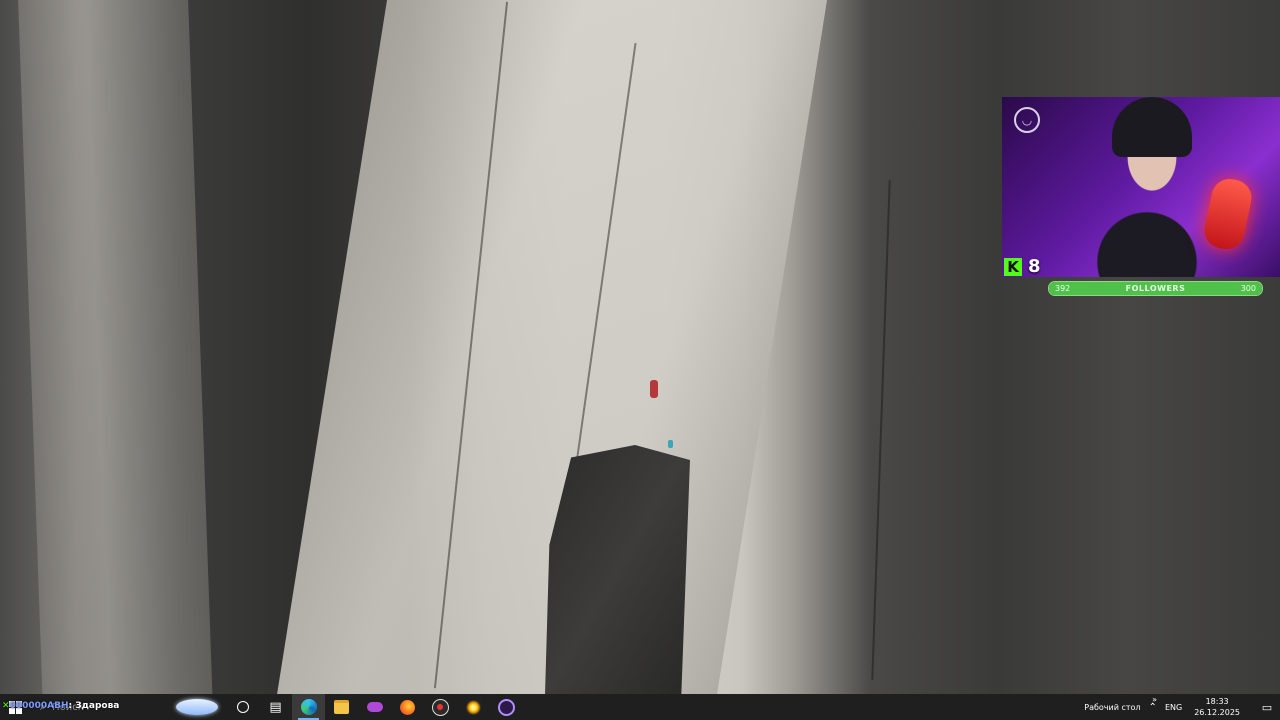 This screenshot has height=720, width=1280. Describe the element at coordinates (506, 707) in the screenshot. I see `ring-app-icon` at that location.